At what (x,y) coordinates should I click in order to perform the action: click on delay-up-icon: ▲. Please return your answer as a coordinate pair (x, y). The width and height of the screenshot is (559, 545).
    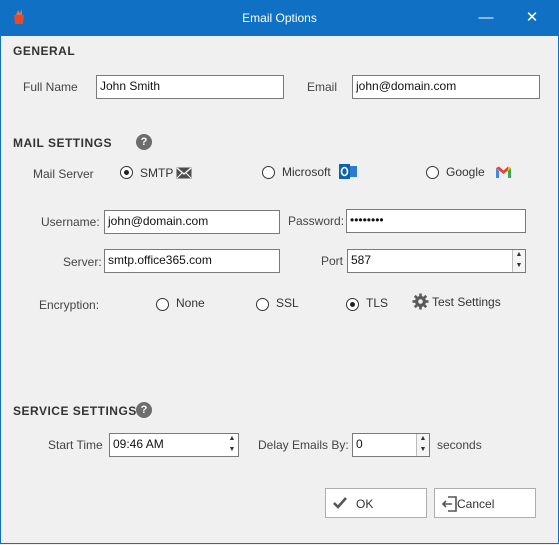
    Looking at the image, I should click on (423, 439).